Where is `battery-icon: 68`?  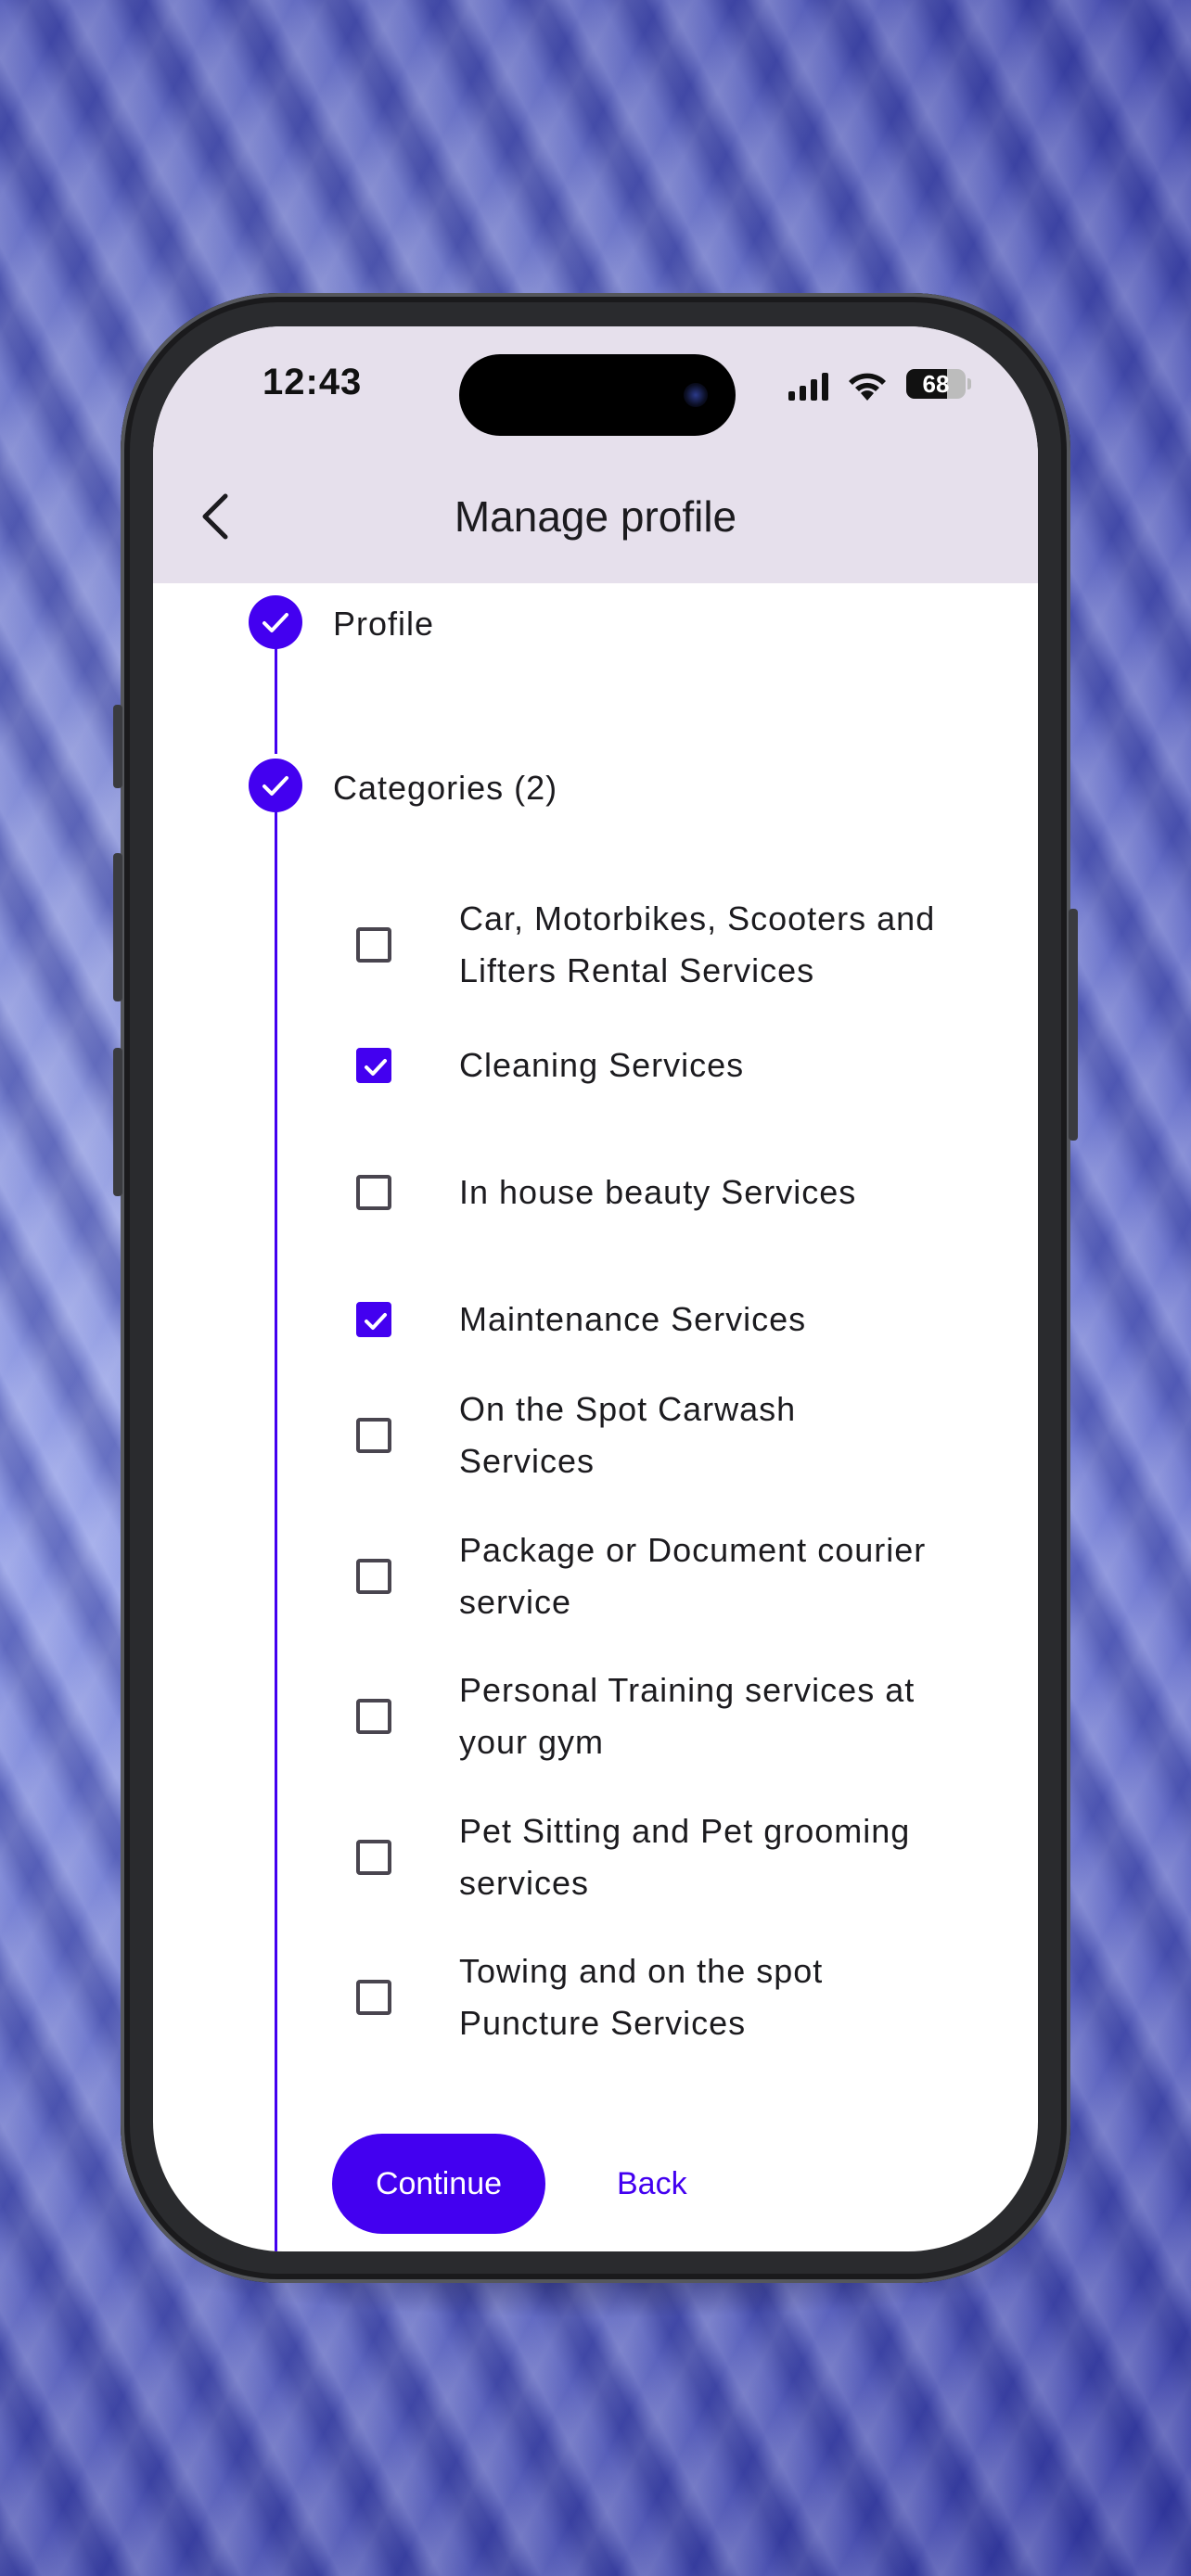
battery-icon: 68 is located at coordinates (936, 384).